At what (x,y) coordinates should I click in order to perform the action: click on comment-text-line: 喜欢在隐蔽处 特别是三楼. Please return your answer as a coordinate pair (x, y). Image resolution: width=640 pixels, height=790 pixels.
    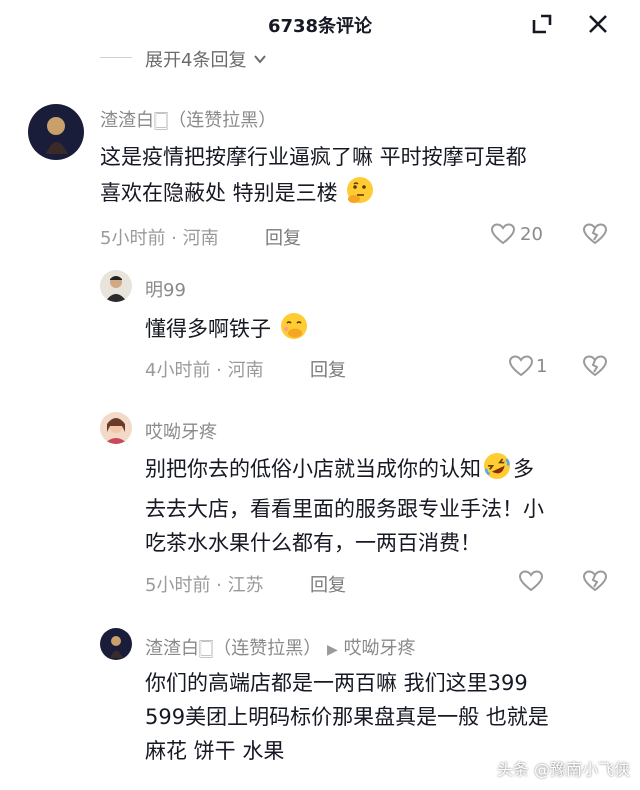
    Looking at the image, I should click on (360, 195).